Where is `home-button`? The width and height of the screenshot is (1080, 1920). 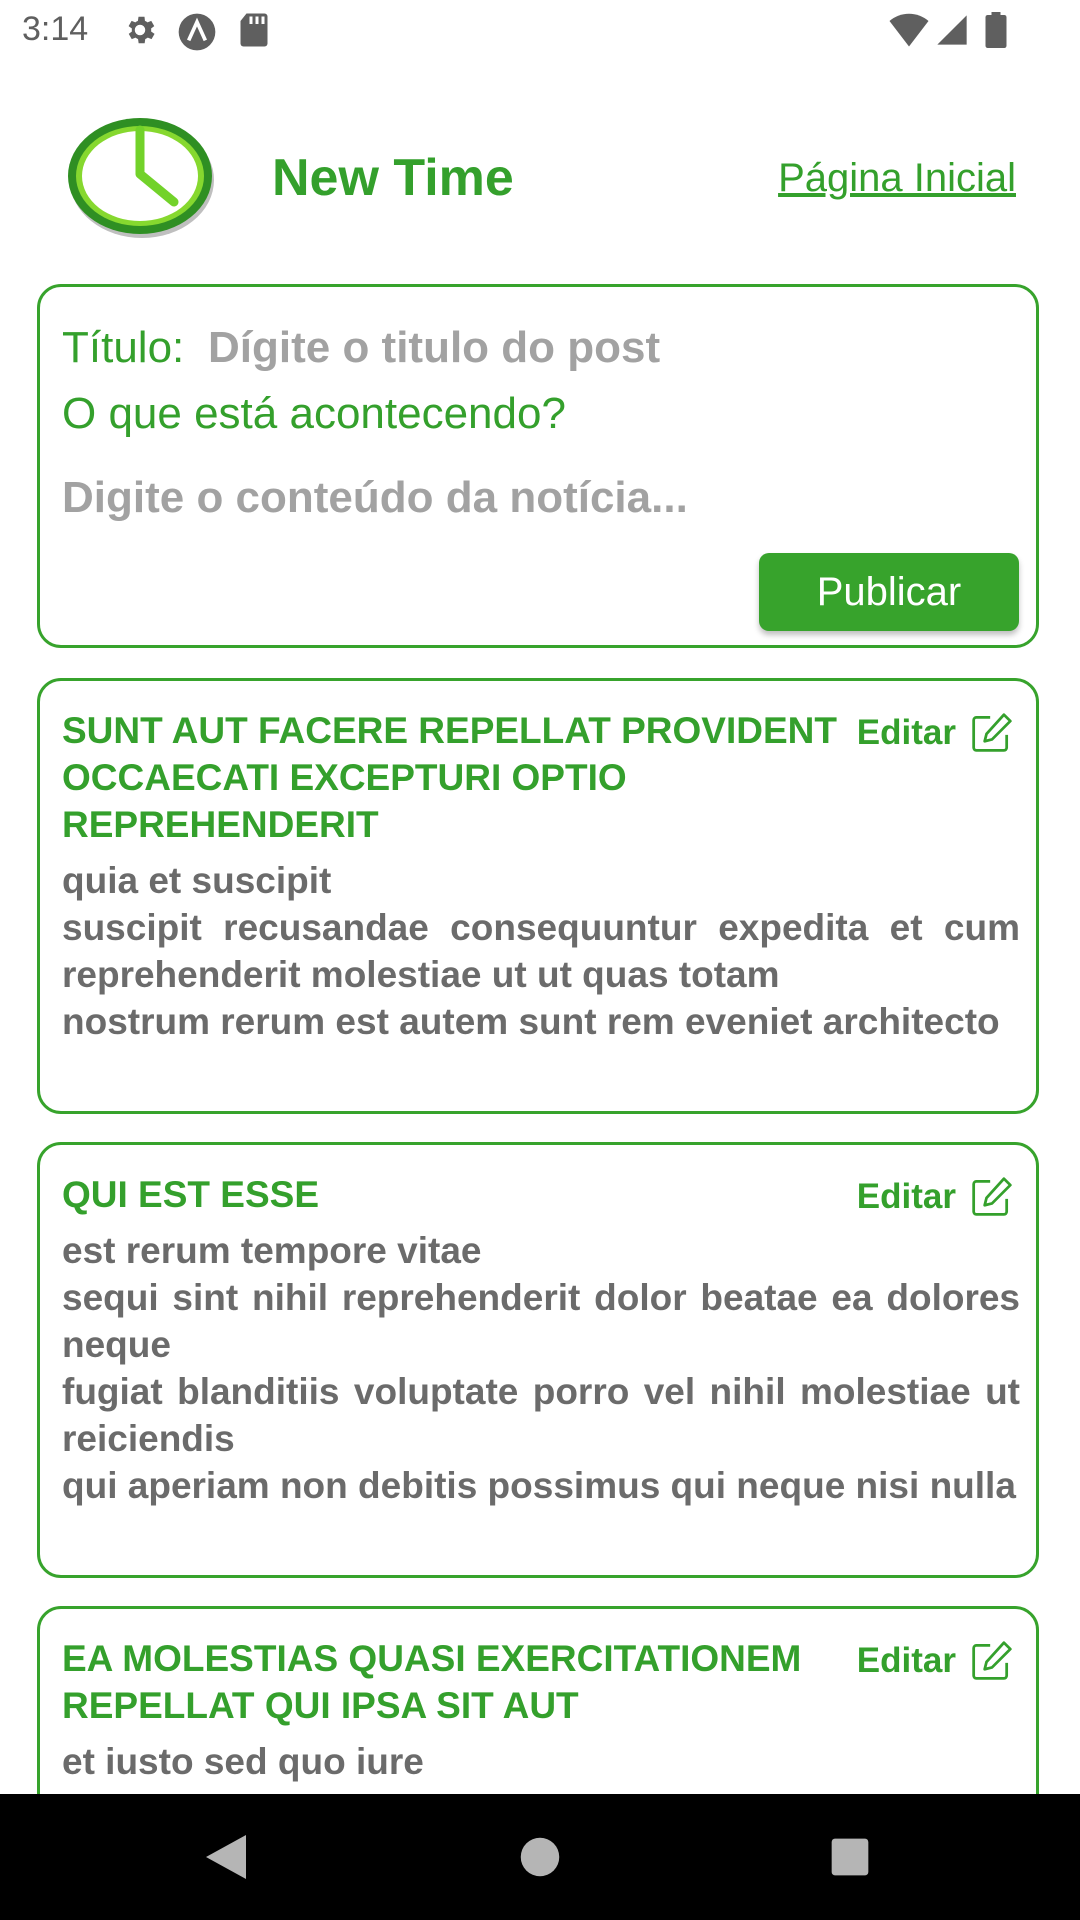
home-button is located at coordinates (540, 1857).